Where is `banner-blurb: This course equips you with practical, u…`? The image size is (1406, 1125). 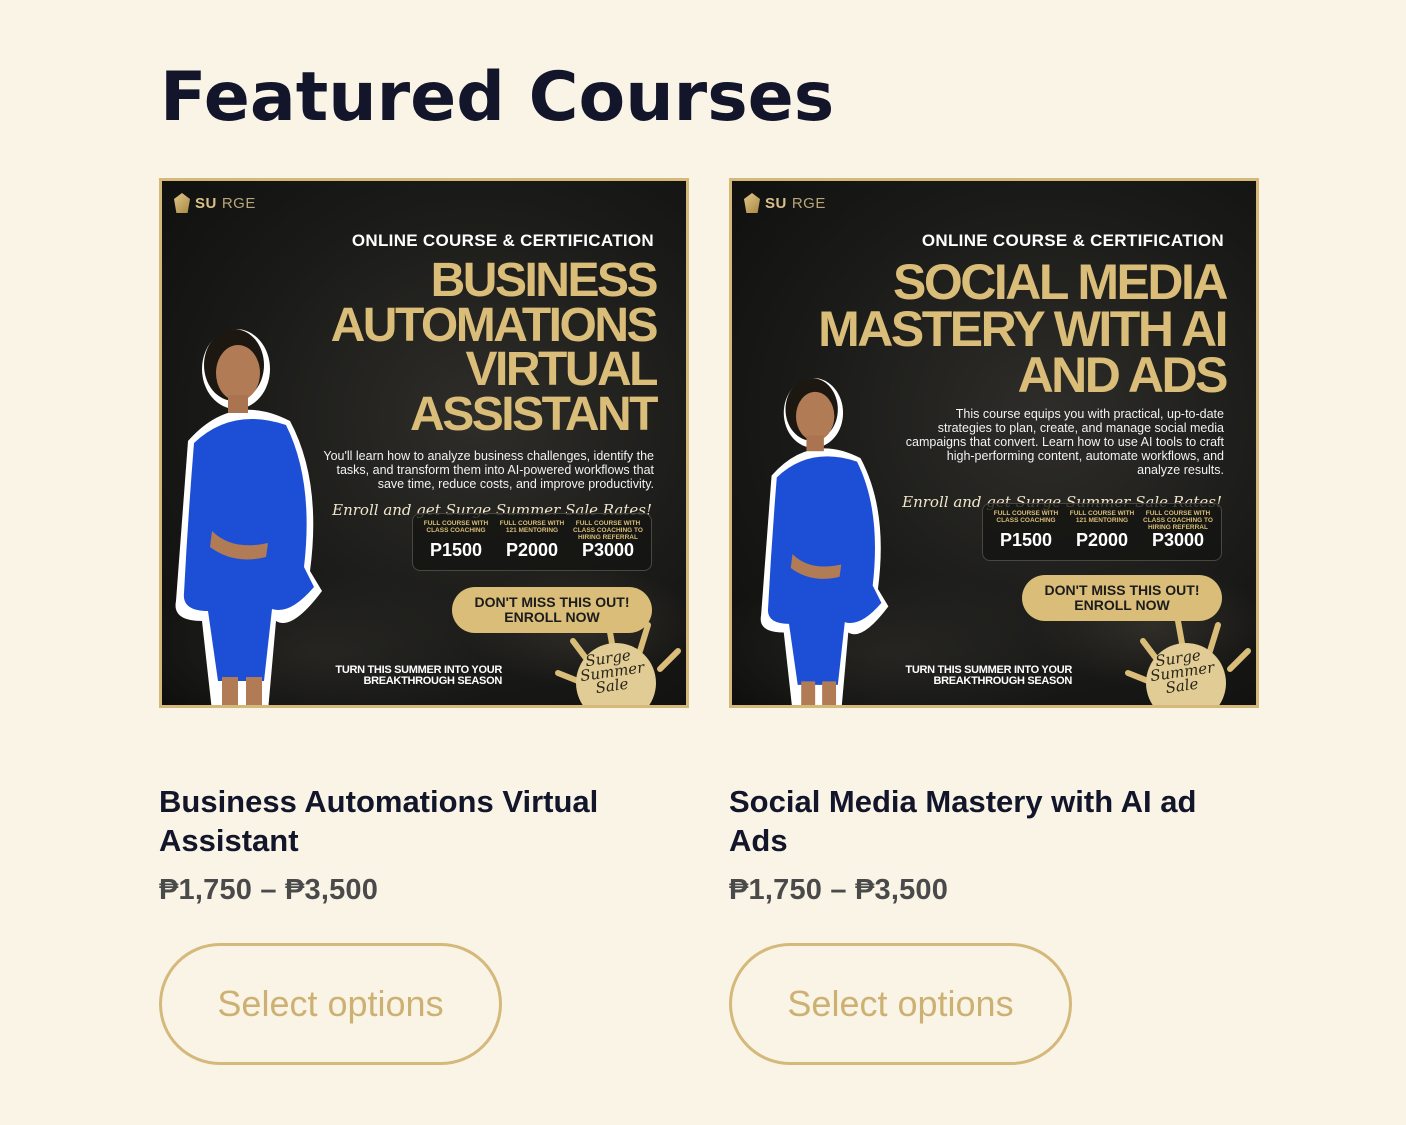 banner-blurb: This course equips you with practical, u… is located at coordinates (1064, 442).